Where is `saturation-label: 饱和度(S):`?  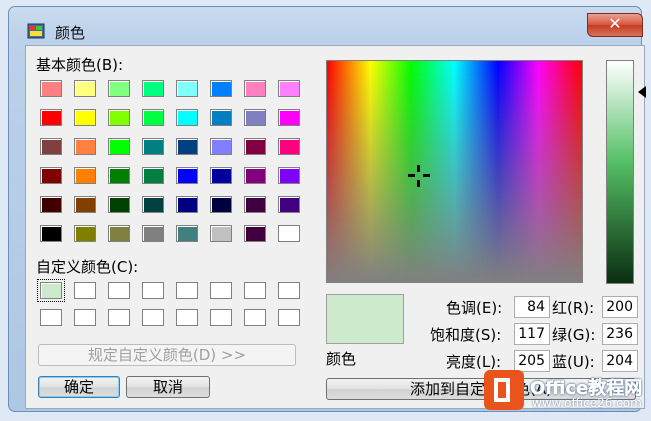
saturation-label: 饱和度(S): is located at coordinates (466, 335).